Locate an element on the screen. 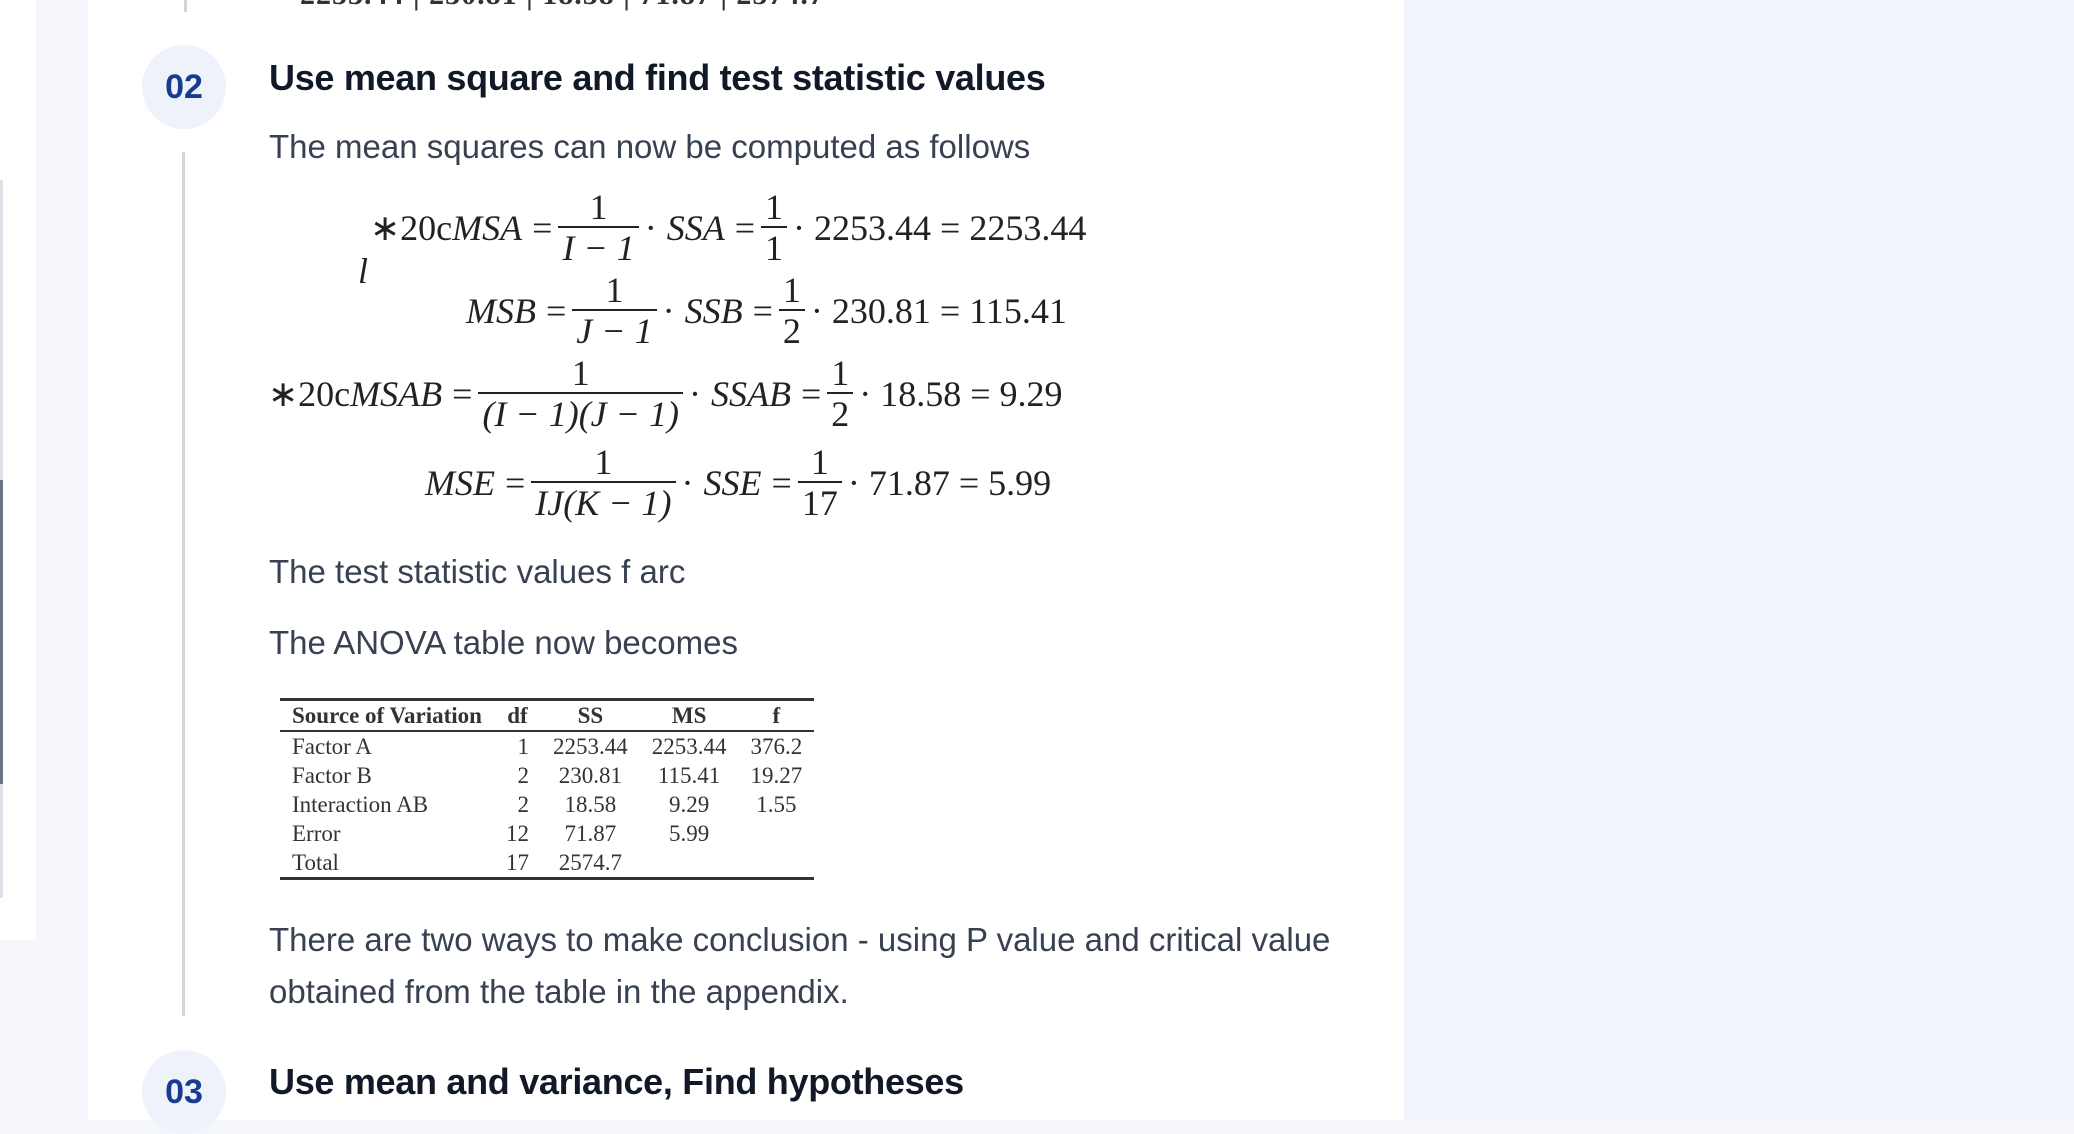 This screenshot has height=1134, width=2074. denominator: I − 1 is located at coordinates (598, 247).